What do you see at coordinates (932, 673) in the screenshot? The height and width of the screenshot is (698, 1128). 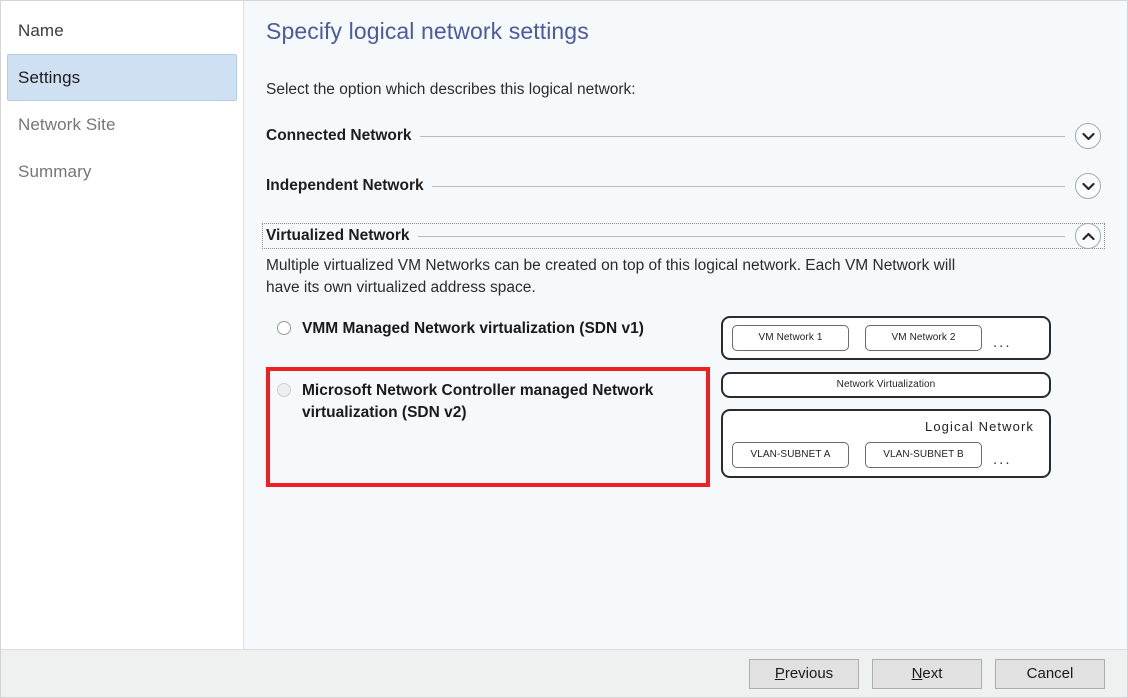 I see `next-button-label: ext` at bounding box center [932, 673].